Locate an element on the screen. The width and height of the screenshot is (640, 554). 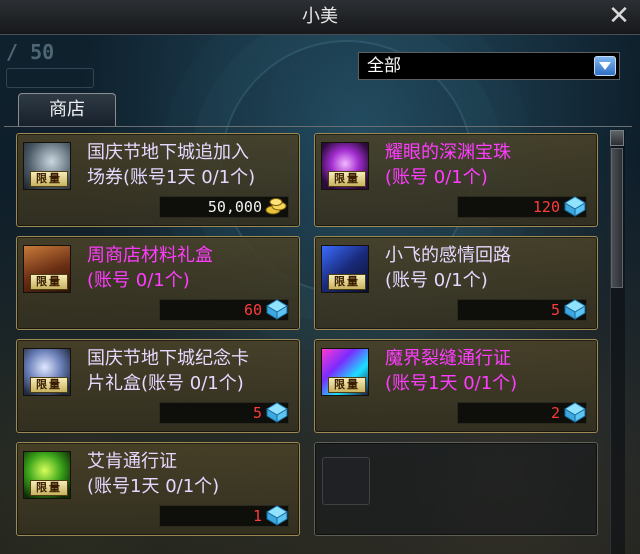
shop-item-card: 限量 耀眼的深渊宝珠 (账号 0/1个) 120 is located at coordinates (456, 180).